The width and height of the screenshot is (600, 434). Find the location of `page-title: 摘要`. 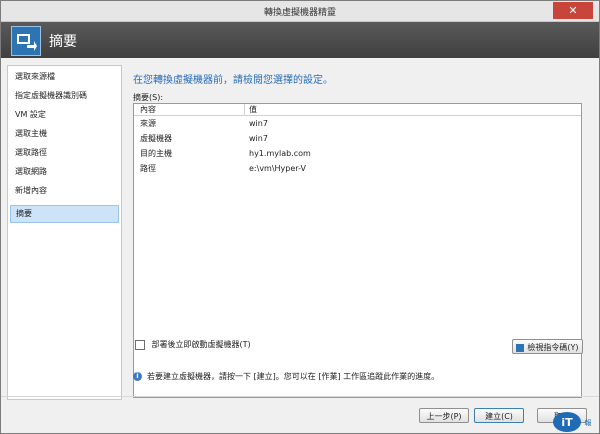

page-title: 摘要 is located at coordinates (63, 42).